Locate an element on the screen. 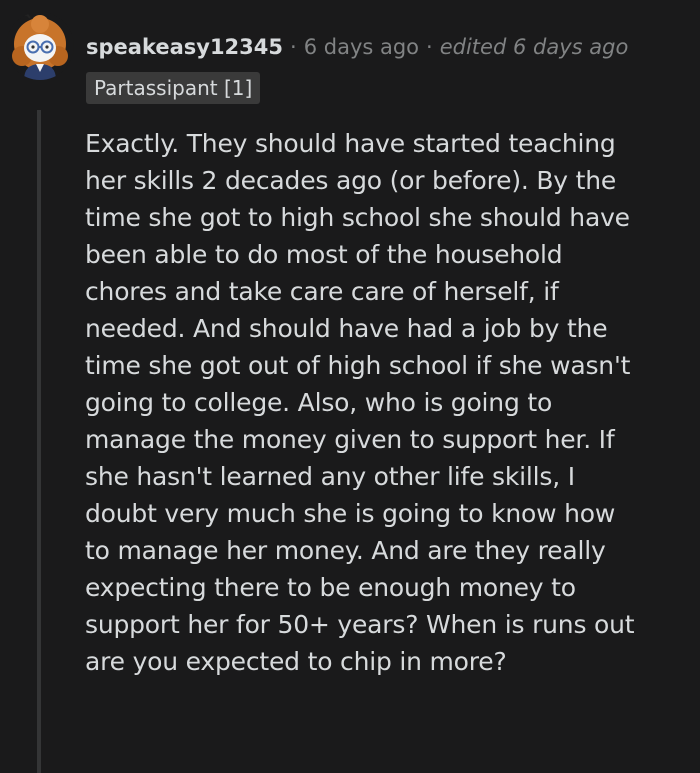 The height and width of the screenshot is (773, 700). edited-label: edited 6 days ago is located at coordinates (534, 47).